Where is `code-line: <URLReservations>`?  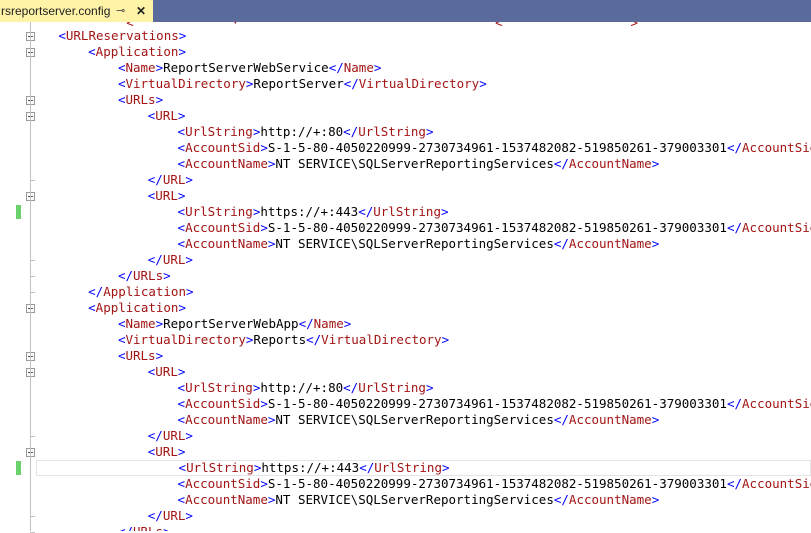
code-line: <URLReservations> is located at coordinates (423, 36).